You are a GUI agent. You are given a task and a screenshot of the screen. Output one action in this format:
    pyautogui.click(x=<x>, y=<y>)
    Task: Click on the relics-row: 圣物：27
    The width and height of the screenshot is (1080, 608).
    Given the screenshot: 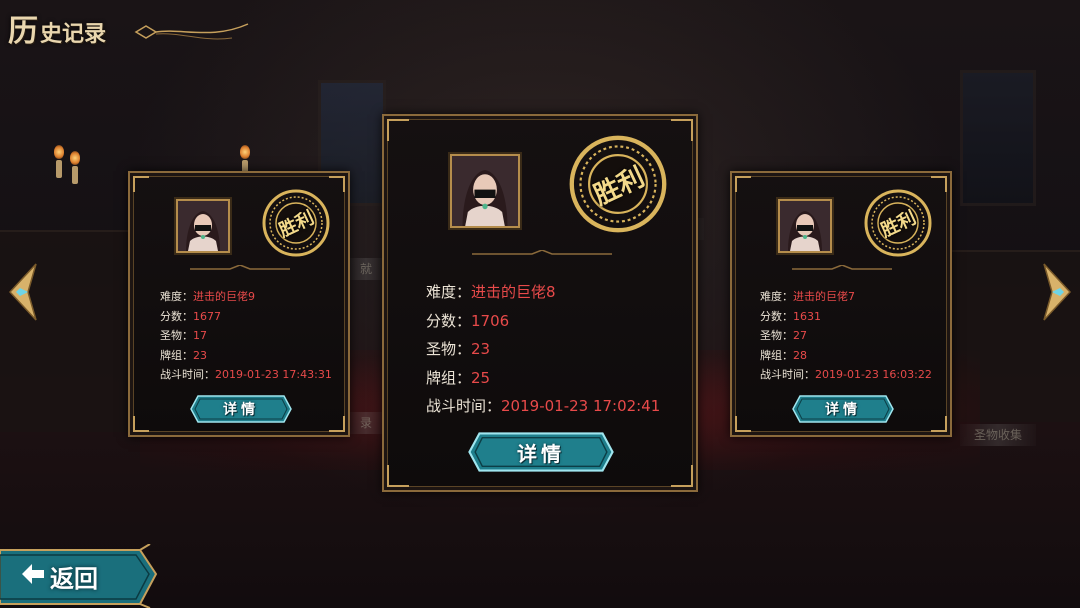 What is the action you would take?
    pyautogui.click(x=846, y=336)
    